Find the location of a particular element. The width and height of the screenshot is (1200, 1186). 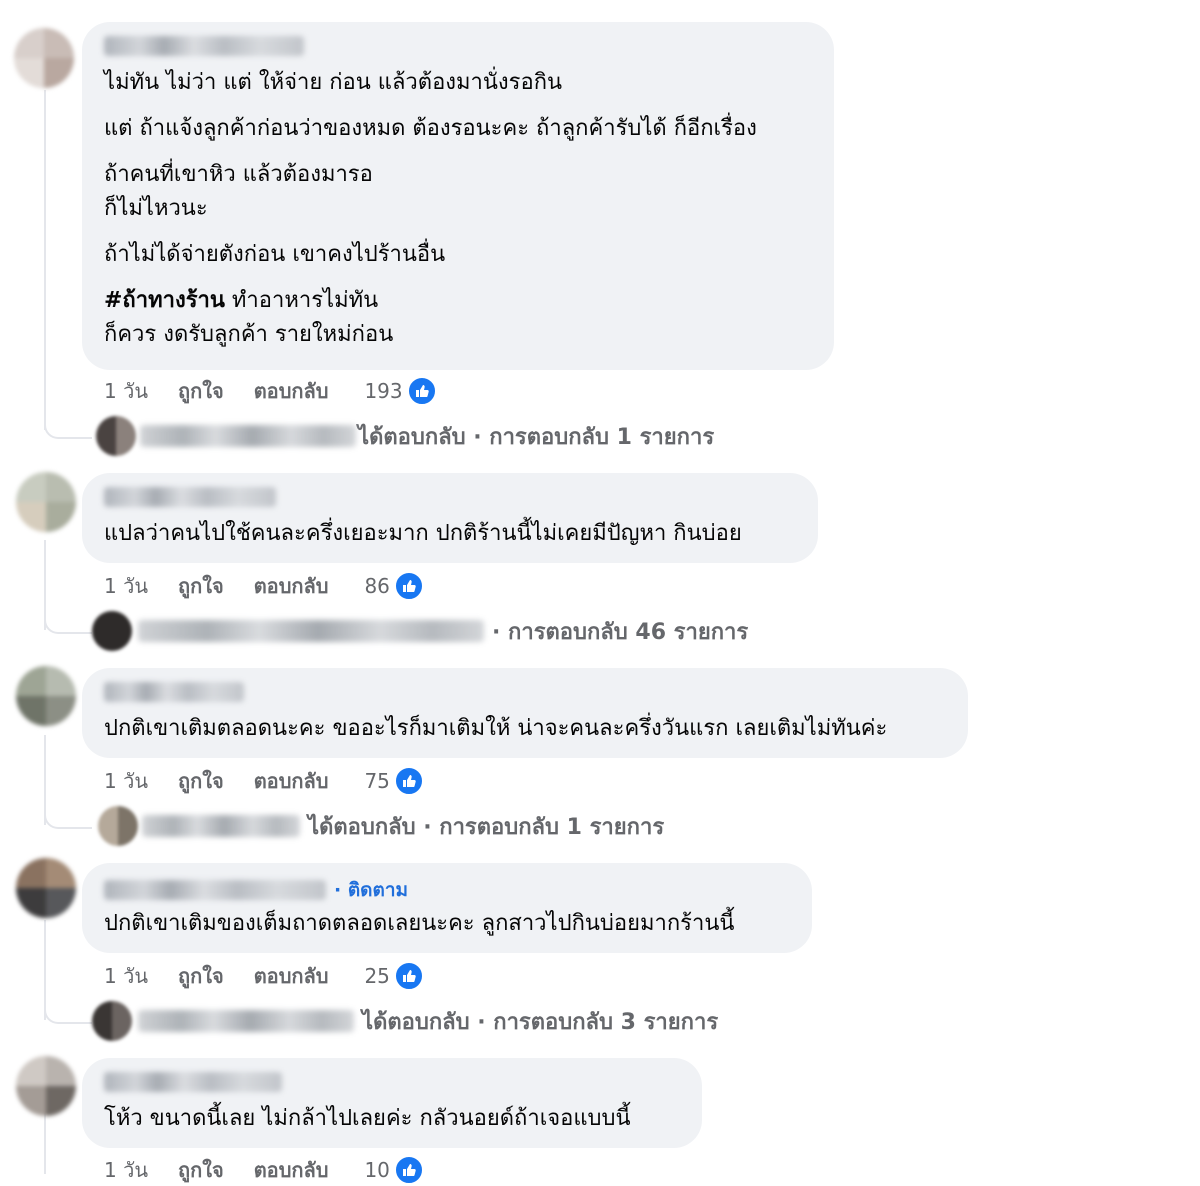

comment-actions: 1 วัน ถูกใจ ตอบกลับ 25 is located at coordinates (264, 976).